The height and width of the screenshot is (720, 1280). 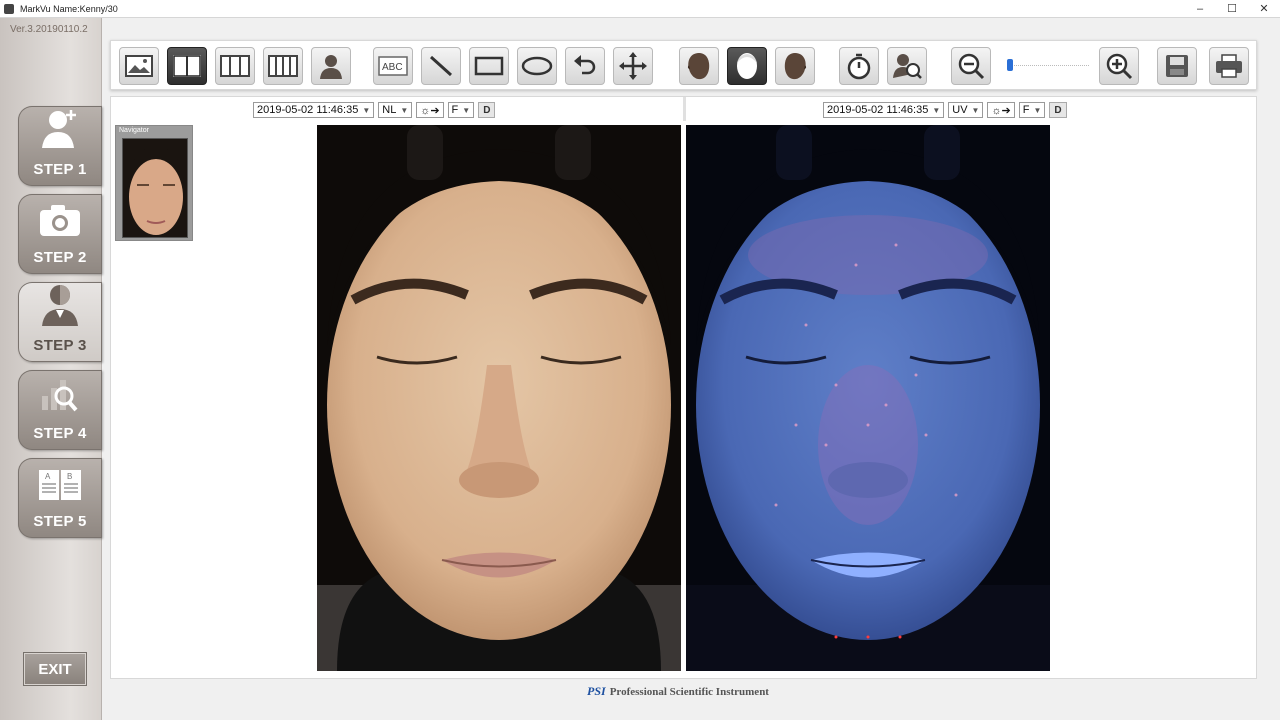 I want to click on left-view-controls: 2019-05-02 11:46:35 ▼ NL ▼ ☼➔ F ▼ D, so click(x=374, y=110).